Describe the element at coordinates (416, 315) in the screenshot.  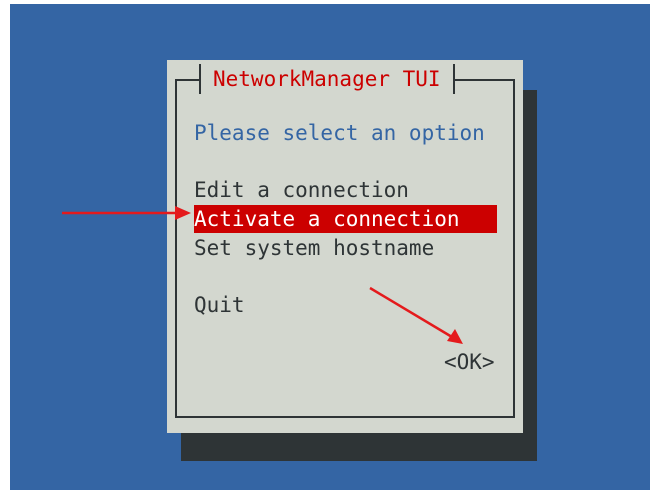
I see `arrow-to-ok-icon` at that location.